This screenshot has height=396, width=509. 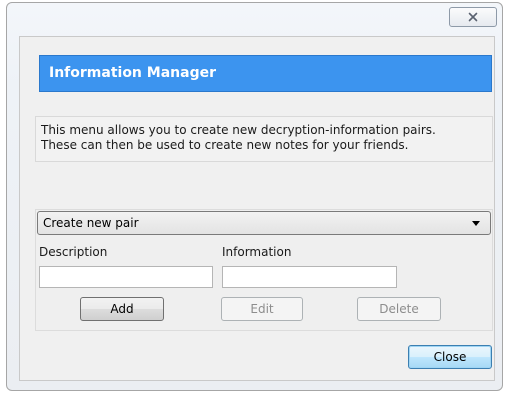 I want to click on chevron-down-icon, so click(x=476, y=223).